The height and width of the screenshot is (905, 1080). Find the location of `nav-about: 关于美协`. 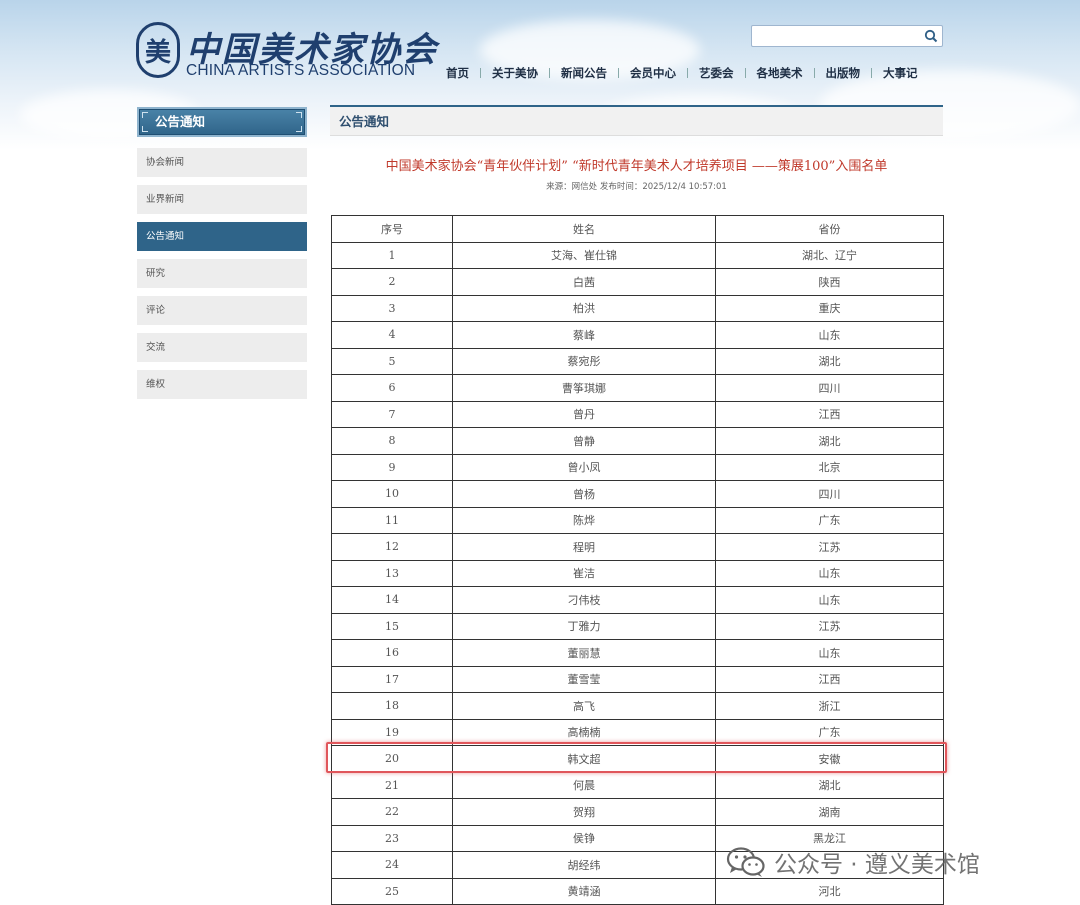

nav-about: 关于美协 is located at coordinates (515, 73).